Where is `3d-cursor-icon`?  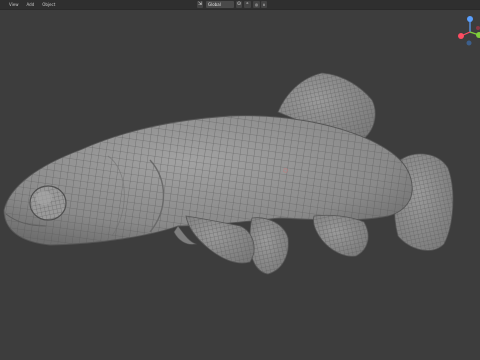
3d-cursor-icon is located at coordinates (285, 170).